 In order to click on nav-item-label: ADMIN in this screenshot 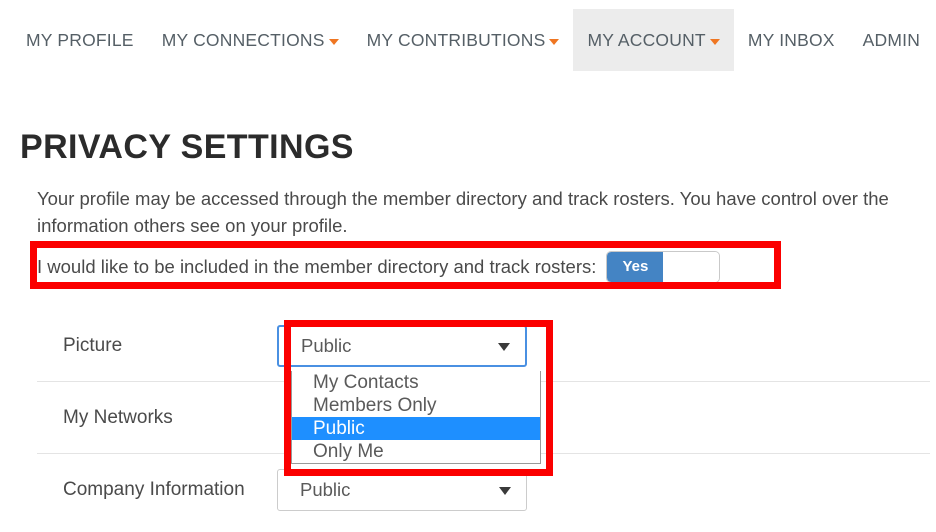, I will do `click(891, 39)`.